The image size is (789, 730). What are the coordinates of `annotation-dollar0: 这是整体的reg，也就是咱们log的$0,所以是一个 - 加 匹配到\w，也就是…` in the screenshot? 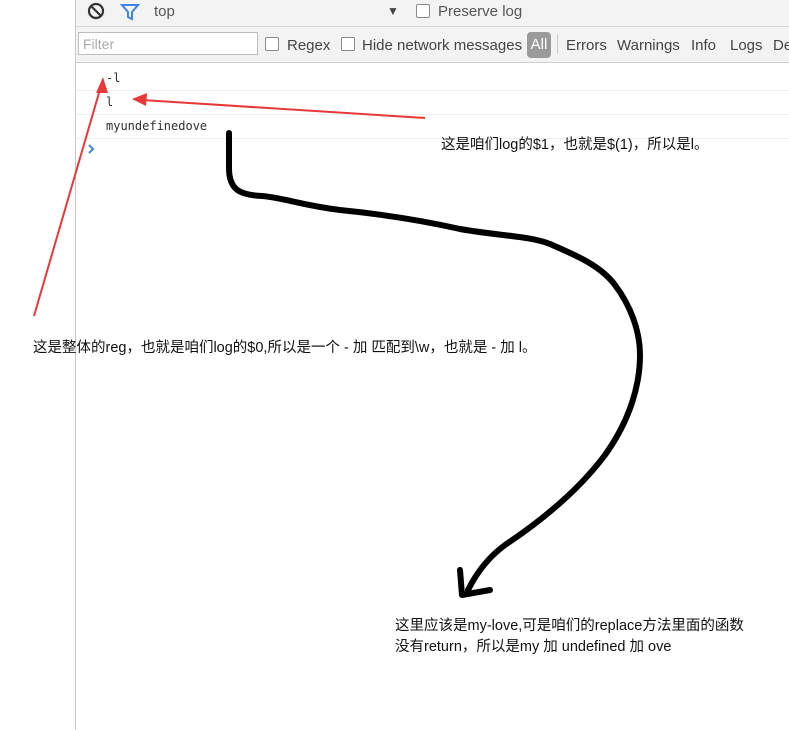 It's located at (285, 348).